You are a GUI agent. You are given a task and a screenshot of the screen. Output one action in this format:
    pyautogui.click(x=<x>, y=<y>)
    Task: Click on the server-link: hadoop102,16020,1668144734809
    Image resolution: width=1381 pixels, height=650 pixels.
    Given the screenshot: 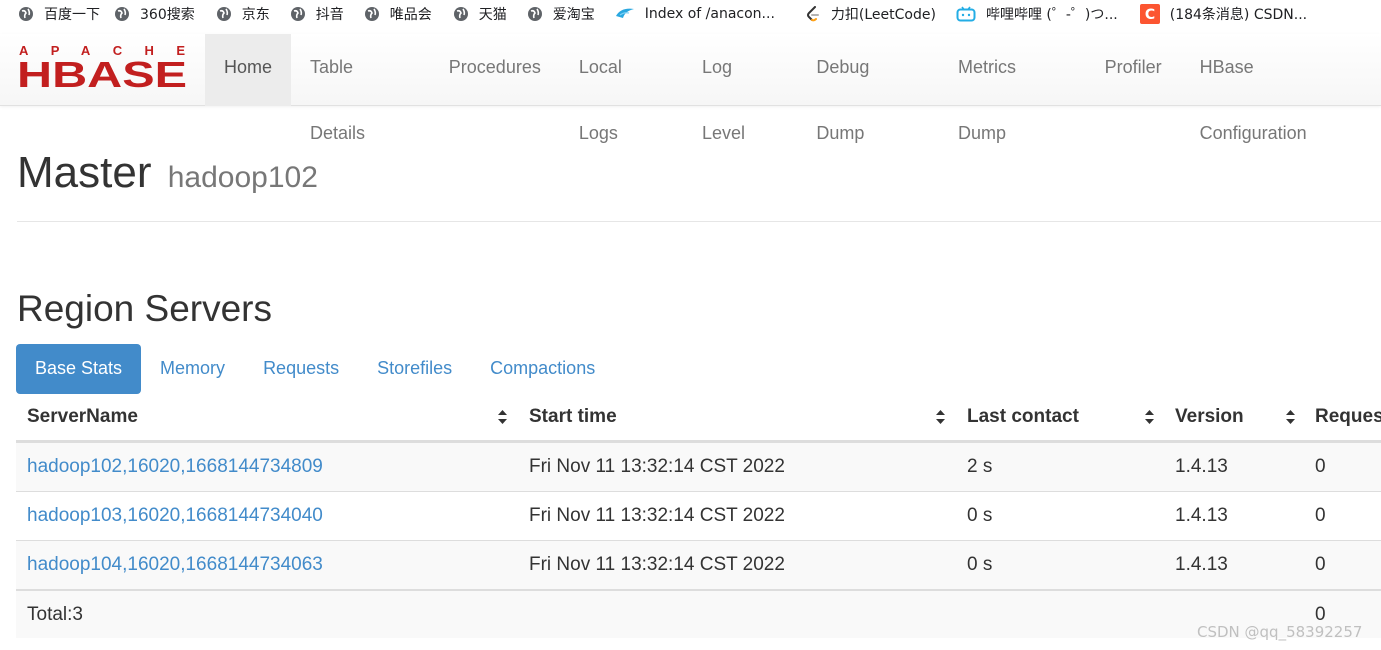 What is the action you would take?
    pyautogui.click(x=175, y=467)
    